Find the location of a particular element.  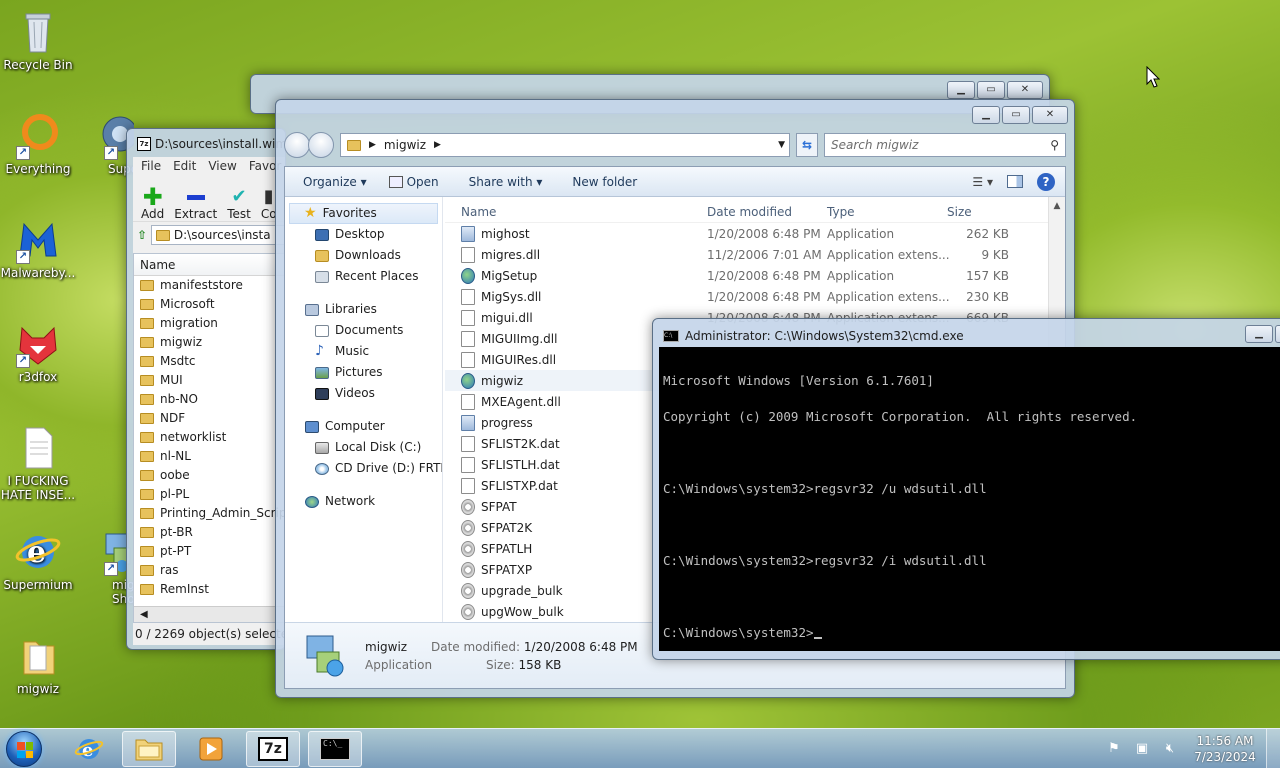

7zip-horizontal-scrollbar: ◀ is located at coordinates (209, 614).